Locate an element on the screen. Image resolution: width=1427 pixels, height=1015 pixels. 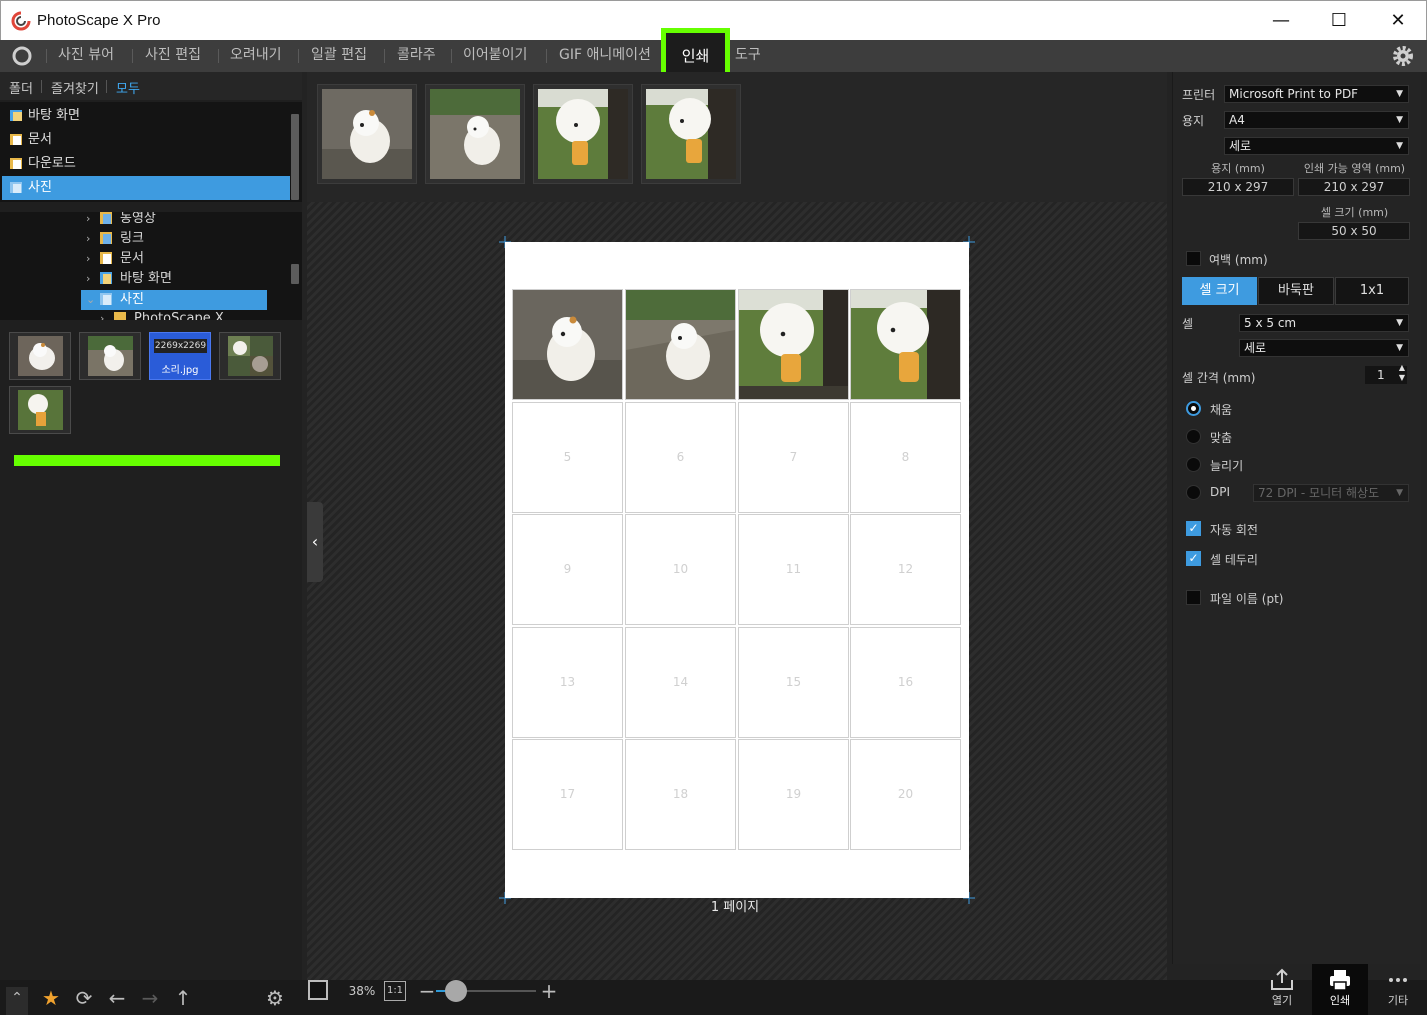
tree-item-desktop: › 바탕 화면 is located at coordinates (129, 279).